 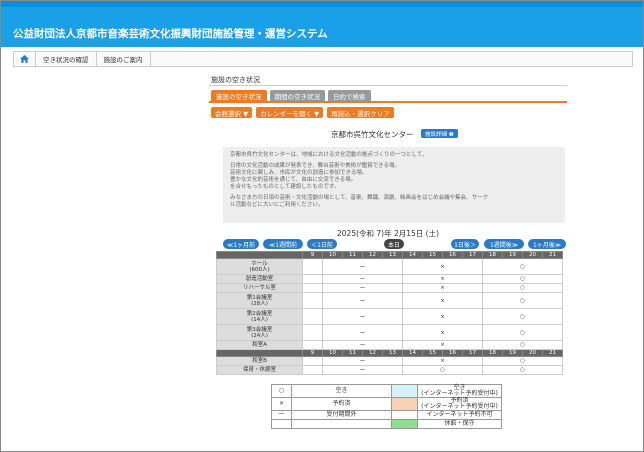 I want to click on facility-row-name: 和室A, so click(x=259, y=345).